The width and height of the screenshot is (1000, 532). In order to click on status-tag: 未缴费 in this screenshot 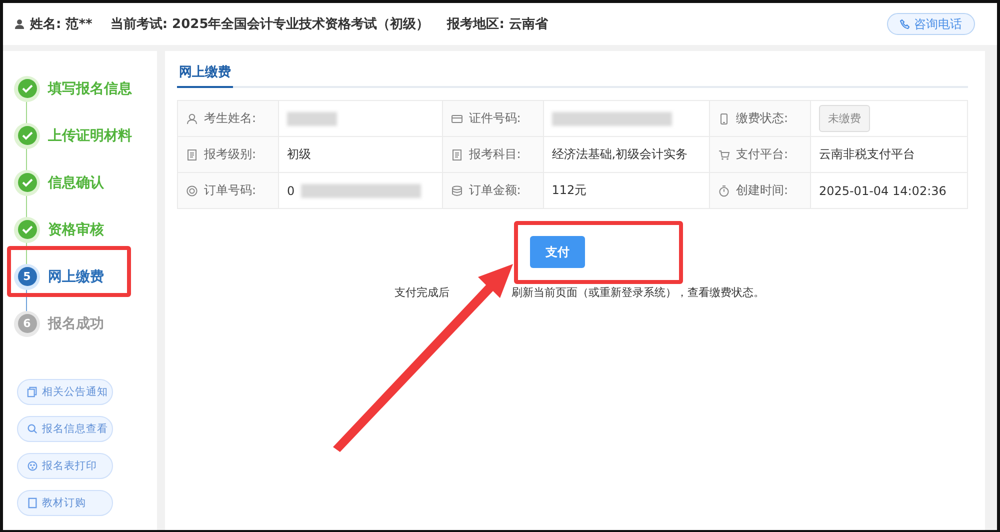, I will do `click(844, 118)`.